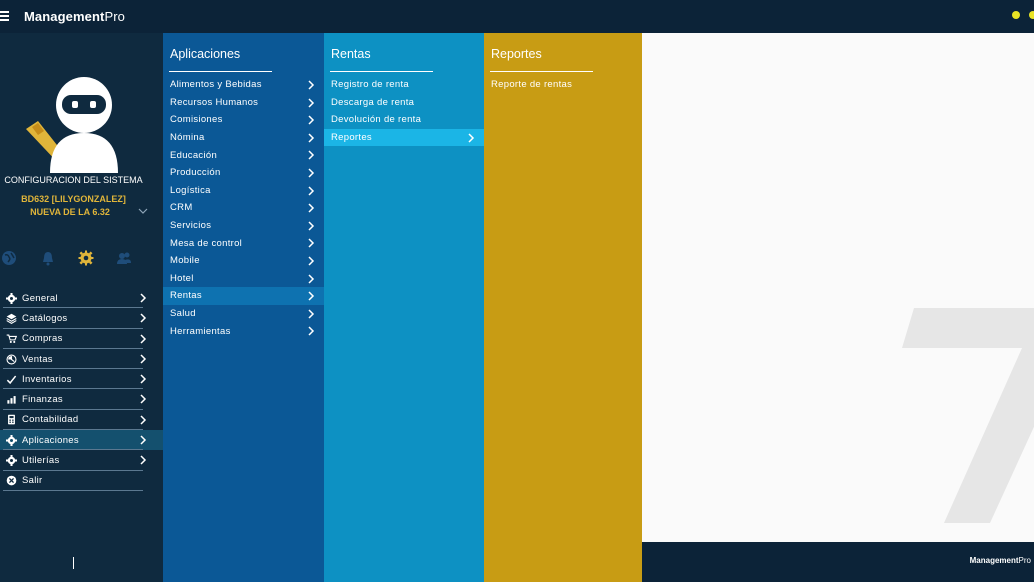 The height and width of the screenshot is (582, 1034). Describe the element at coordinates (376, 120) in the screenshot. I see `menu-item-label: Devolución de renta` at that location.